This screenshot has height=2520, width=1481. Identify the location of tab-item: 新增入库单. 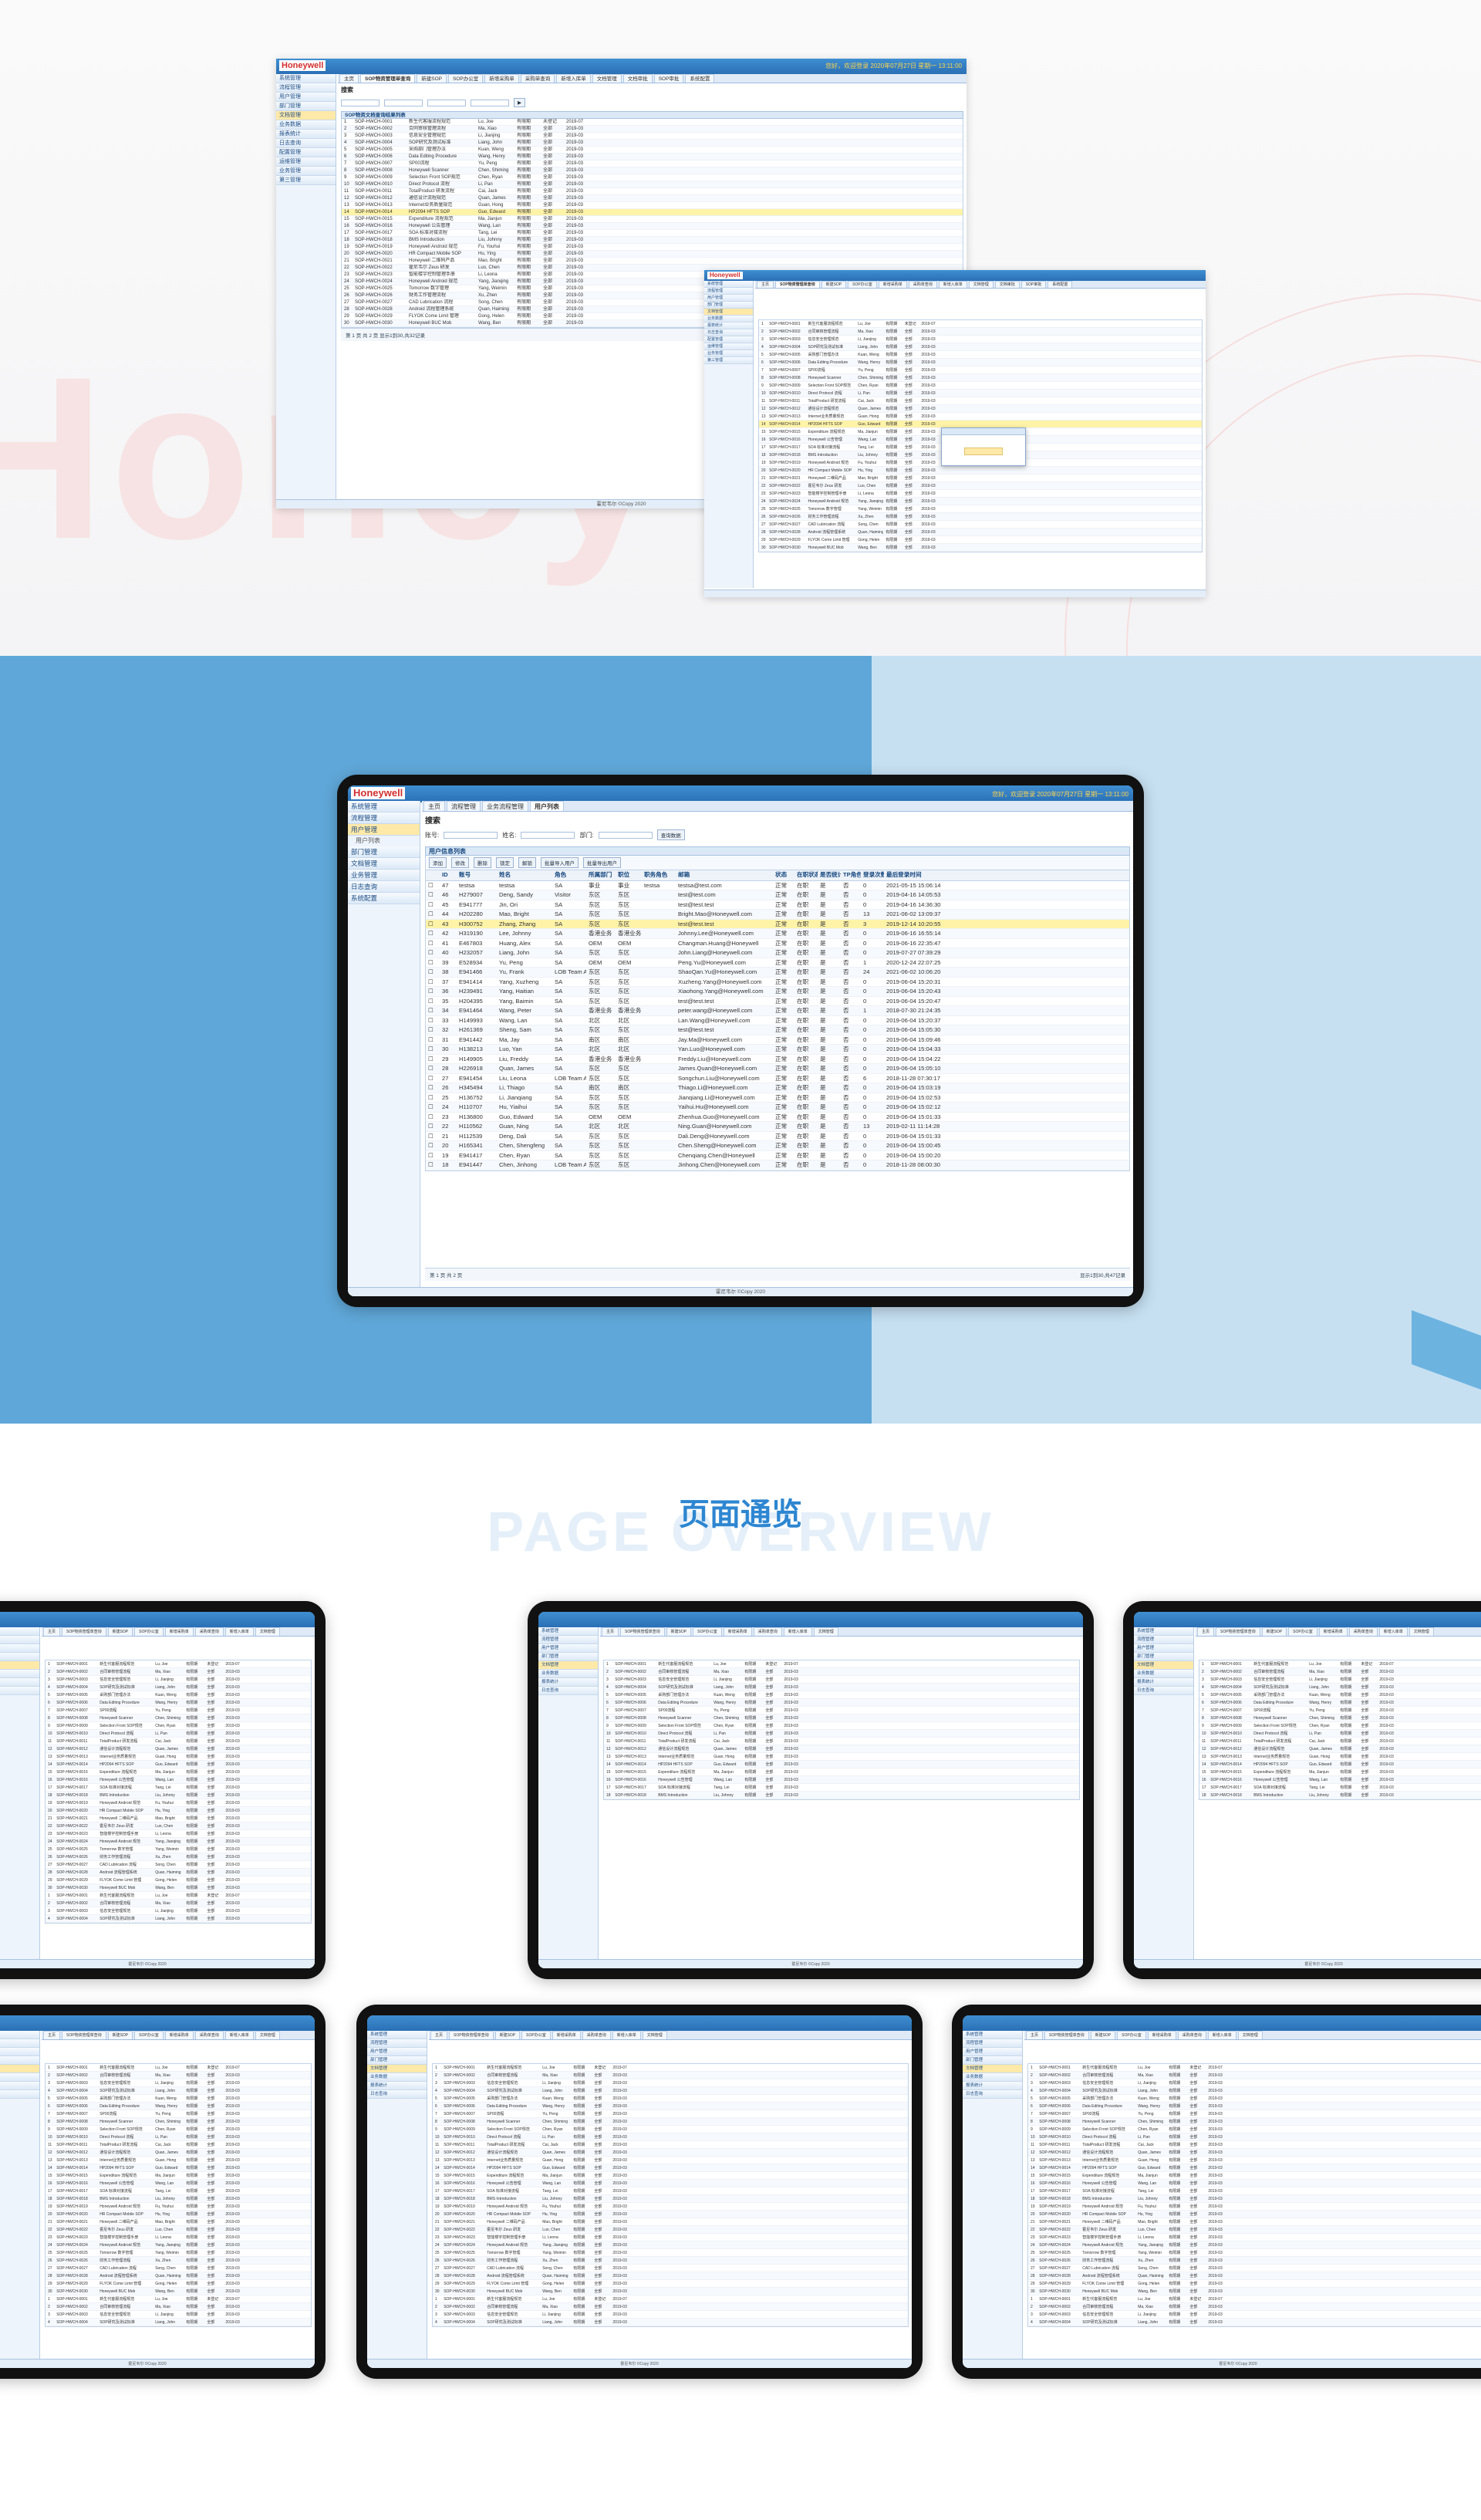
(239, 1631).